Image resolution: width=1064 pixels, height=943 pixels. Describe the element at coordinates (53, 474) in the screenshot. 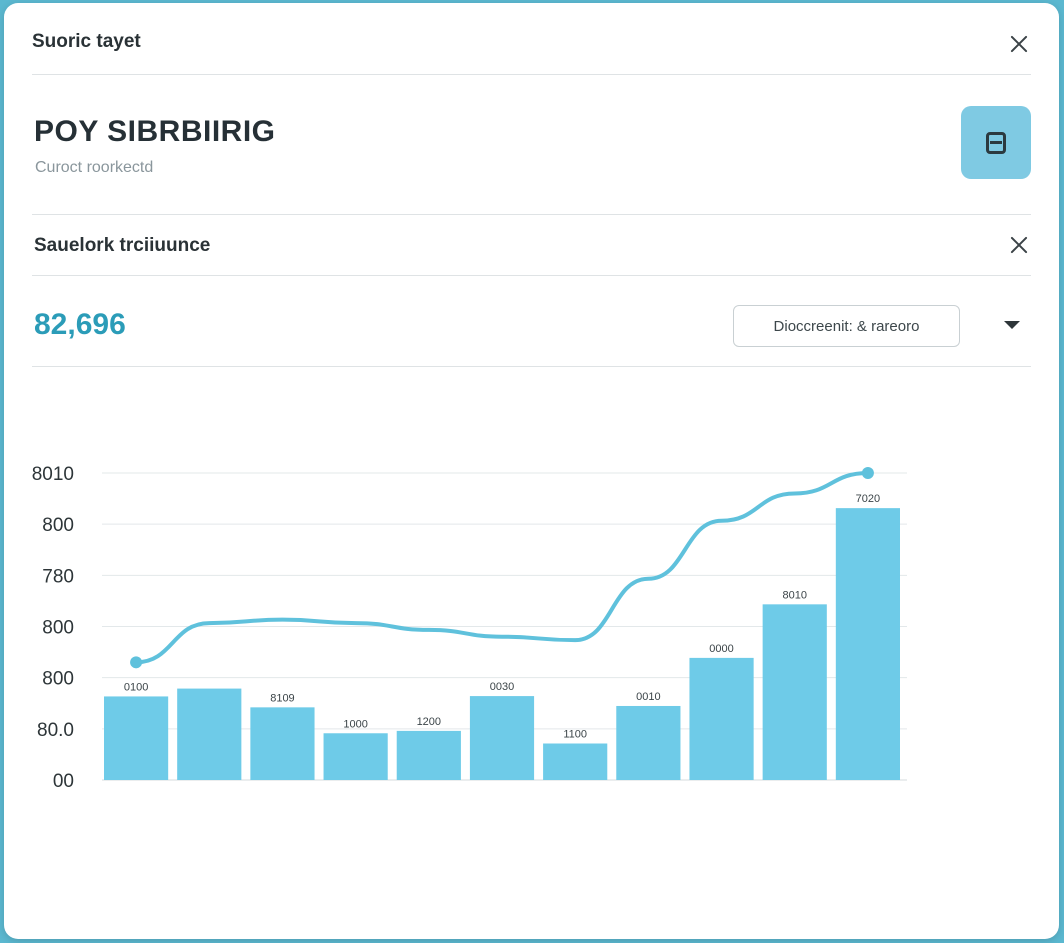

I see `y-tick-label: 8010` at that location.